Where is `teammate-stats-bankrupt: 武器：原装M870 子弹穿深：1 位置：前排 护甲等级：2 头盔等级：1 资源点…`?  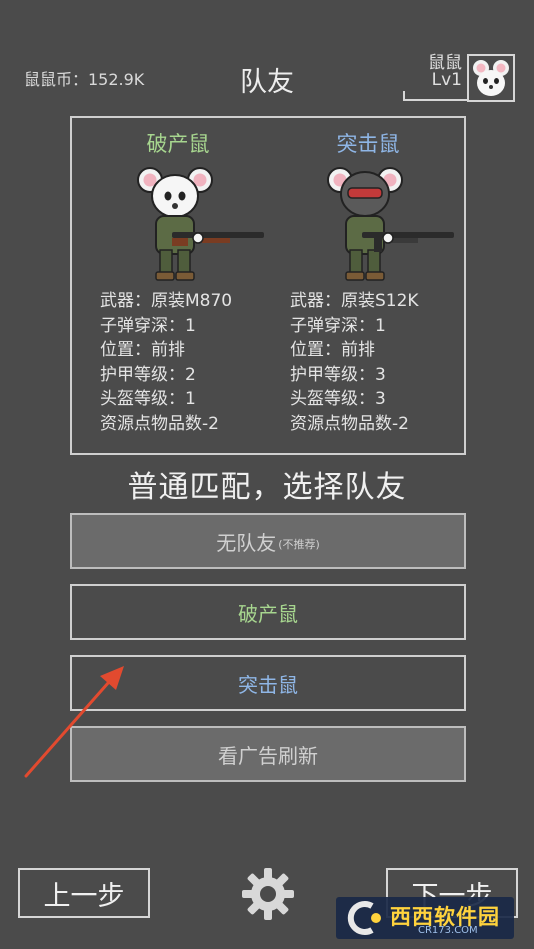 teammate-stats-bankrupt: 武器：原装M870 子弹穿深：1 位置：前排 护甲等级：2 头盔等级：1 资源点… is located at coordinates (166, 363).